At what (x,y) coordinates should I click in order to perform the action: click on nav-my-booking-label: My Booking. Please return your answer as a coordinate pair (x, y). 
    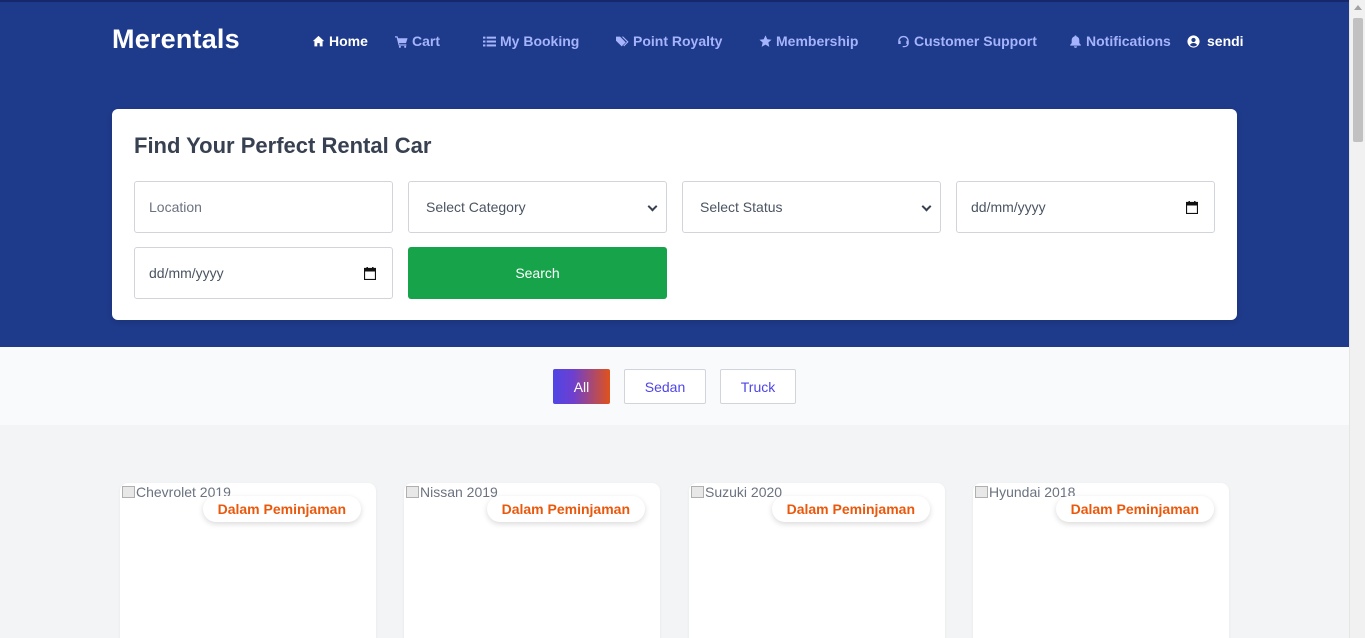
    Looking at the image, I should click on (540, 41).